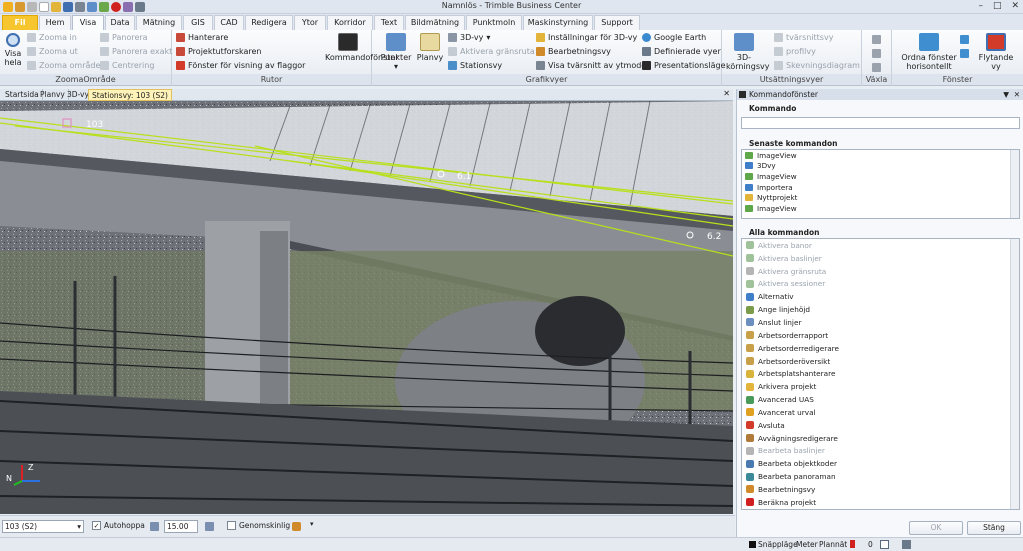  What do you see at coordinates (880, 271) in the screenshot?
I see `command-item: Aktivera gränsruta` at bounding box center [880, 271].